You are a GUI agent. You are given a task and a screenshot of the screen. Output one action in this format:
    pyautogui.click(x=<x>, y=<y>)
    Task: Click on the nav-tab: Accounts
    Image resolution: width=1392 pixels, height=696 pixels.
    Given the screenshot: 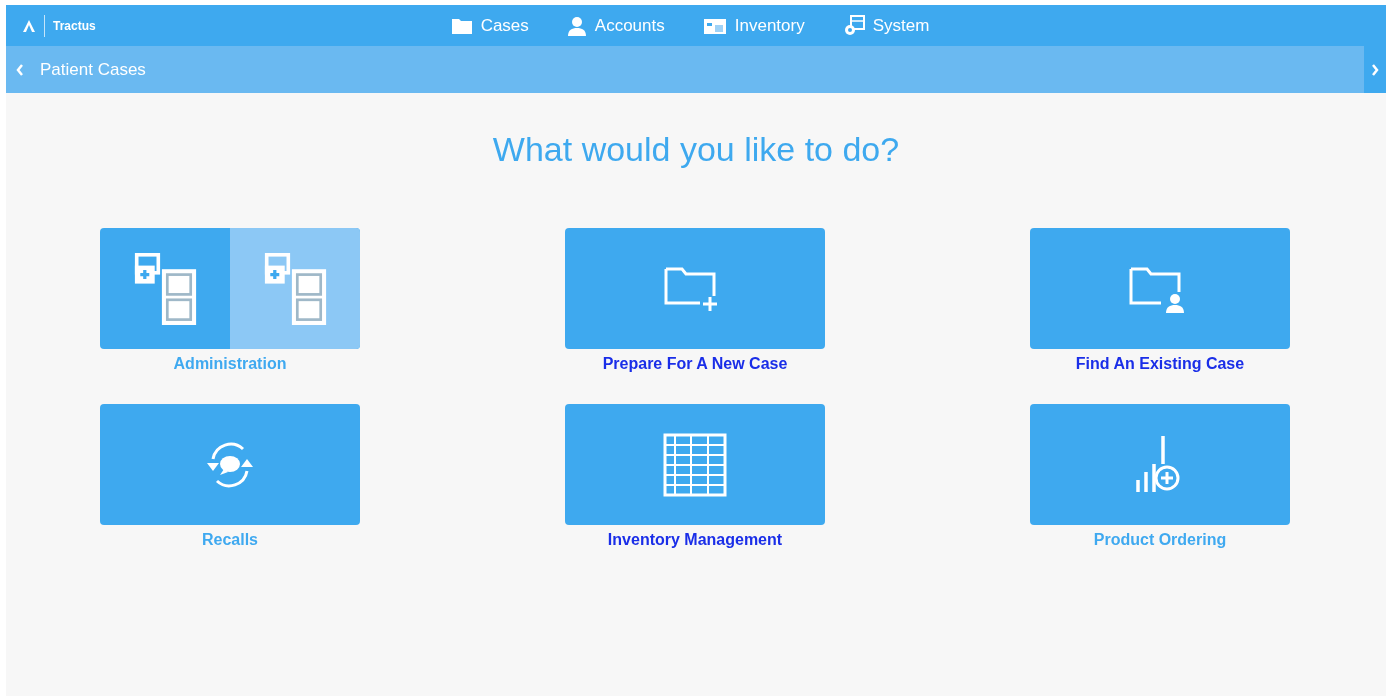 What is the action you would take?
    pyautogui.click(x=615, y=25)
    